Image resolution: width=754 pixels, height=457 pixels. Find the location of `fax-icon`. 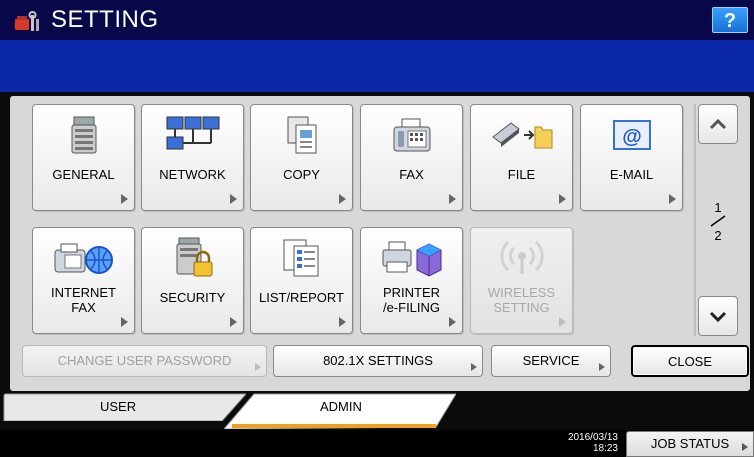

fax-icon is located at coordinates (411, 135).